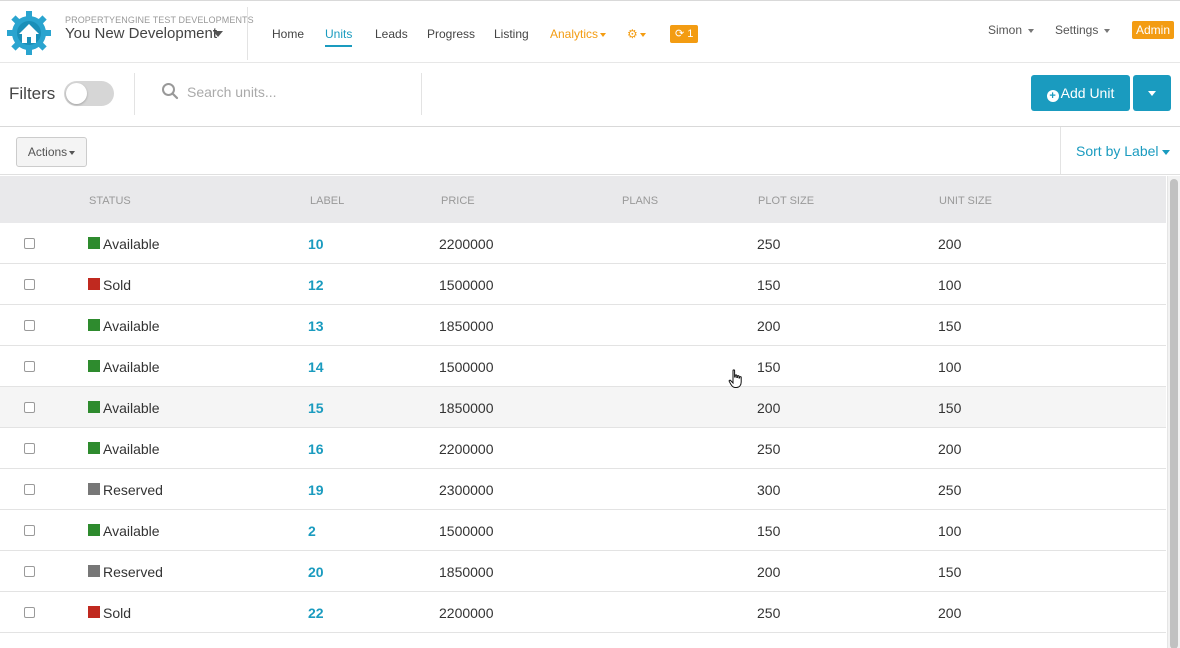 The image size is (1180, 648). What do you see at coordinates (590, 151) in the screenshot?
I see `actions-bar: Actions Sort by Label` at bounding box center [590, 151].